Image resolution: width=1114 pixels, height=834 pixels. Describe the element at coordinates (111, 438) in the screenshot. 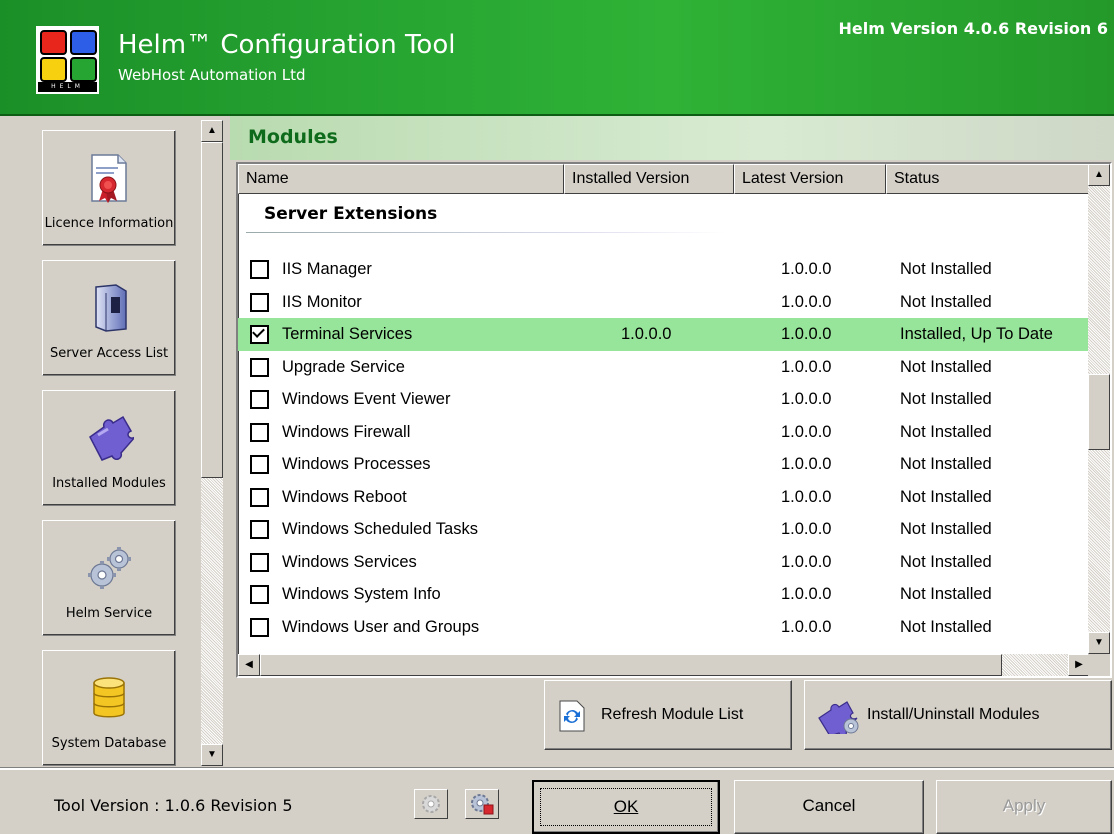

I see `puzzle-piece-icon` at that location.